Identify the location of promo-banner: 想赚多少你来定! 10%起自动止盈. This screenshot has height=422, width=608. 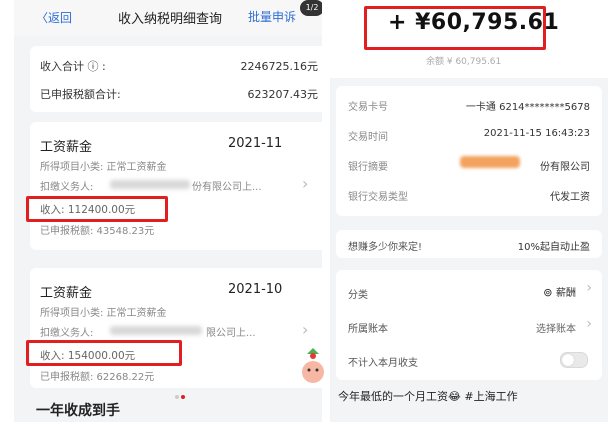
(469, 244).